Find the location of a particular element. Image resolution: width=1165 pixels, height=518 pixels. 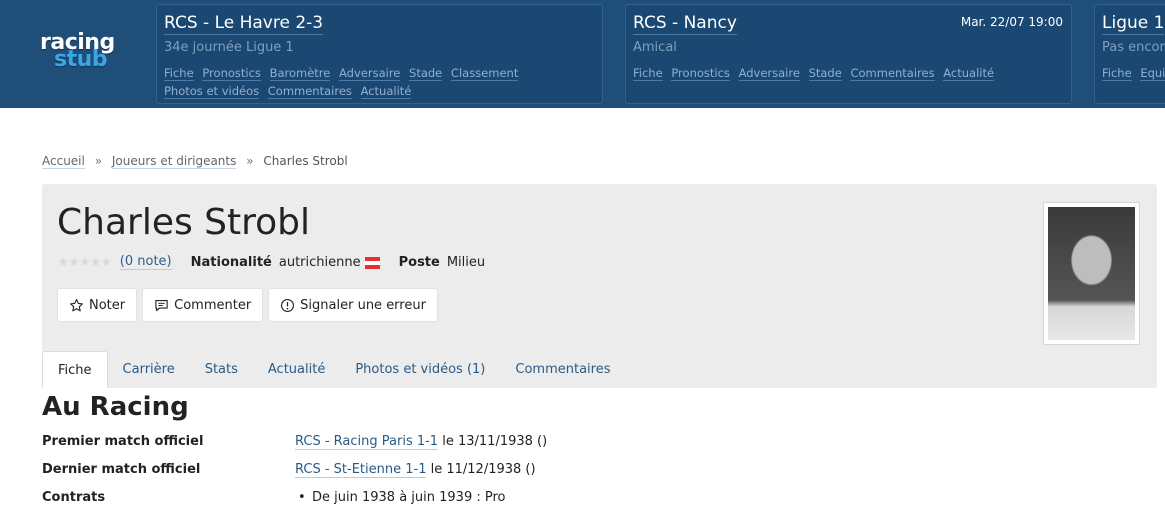

contract-item: De juin 1938 à juin 1939 : Pro is located at coordinates (400, 497).